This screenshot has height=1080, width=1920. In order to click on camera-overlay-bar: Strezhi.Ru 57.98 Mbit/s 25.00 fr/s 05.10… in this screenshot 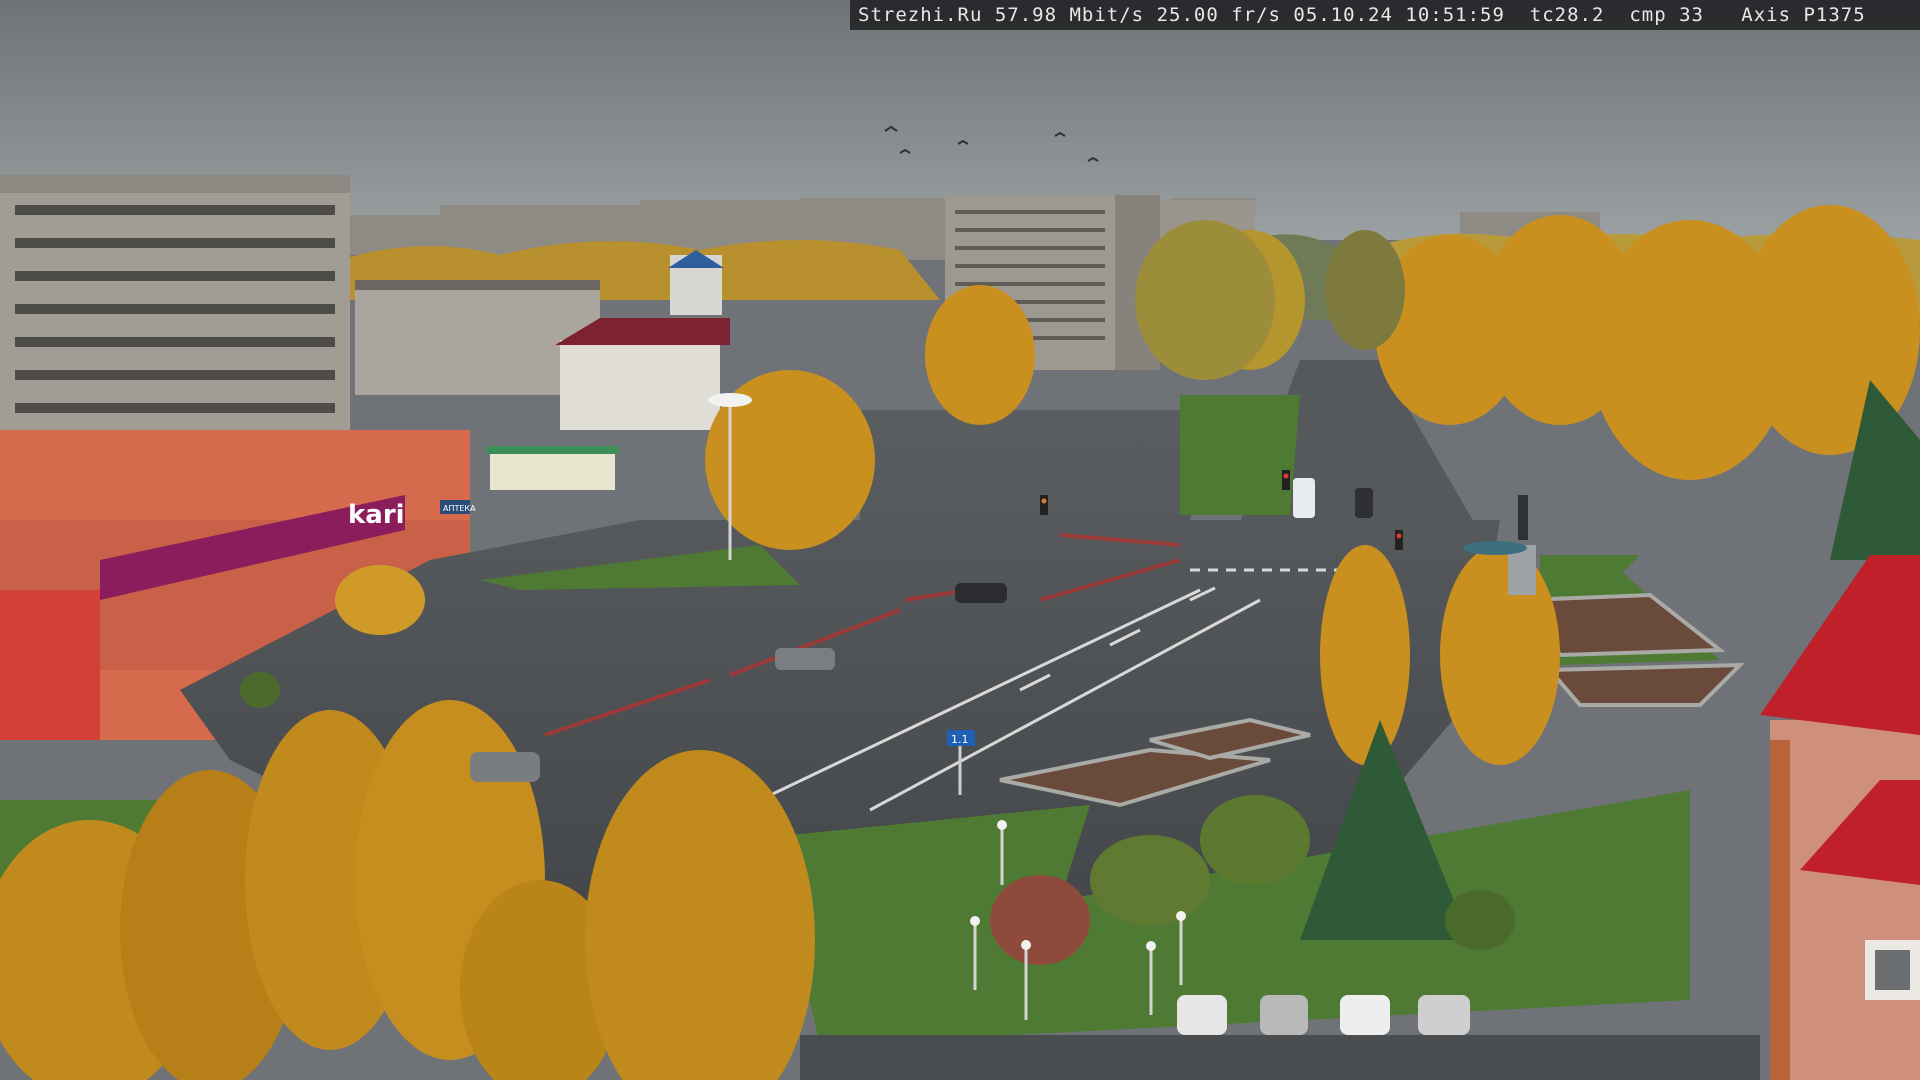, I will do `click(1385, 15)`.